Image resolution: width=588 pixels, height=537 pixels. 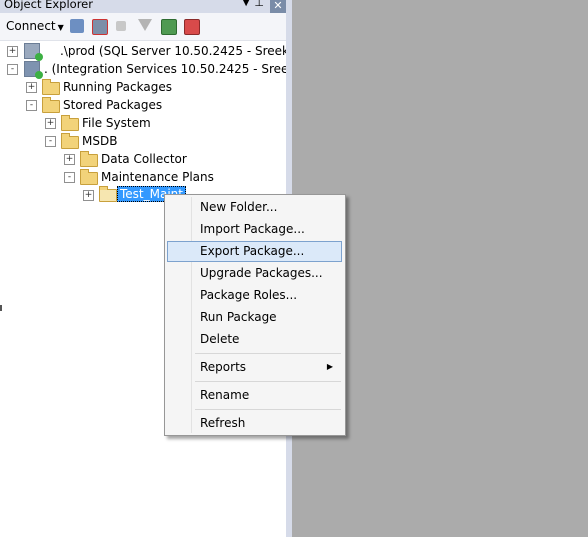 I want to click on menu-item-refresh: Refresh, so click(x=254, y=423).